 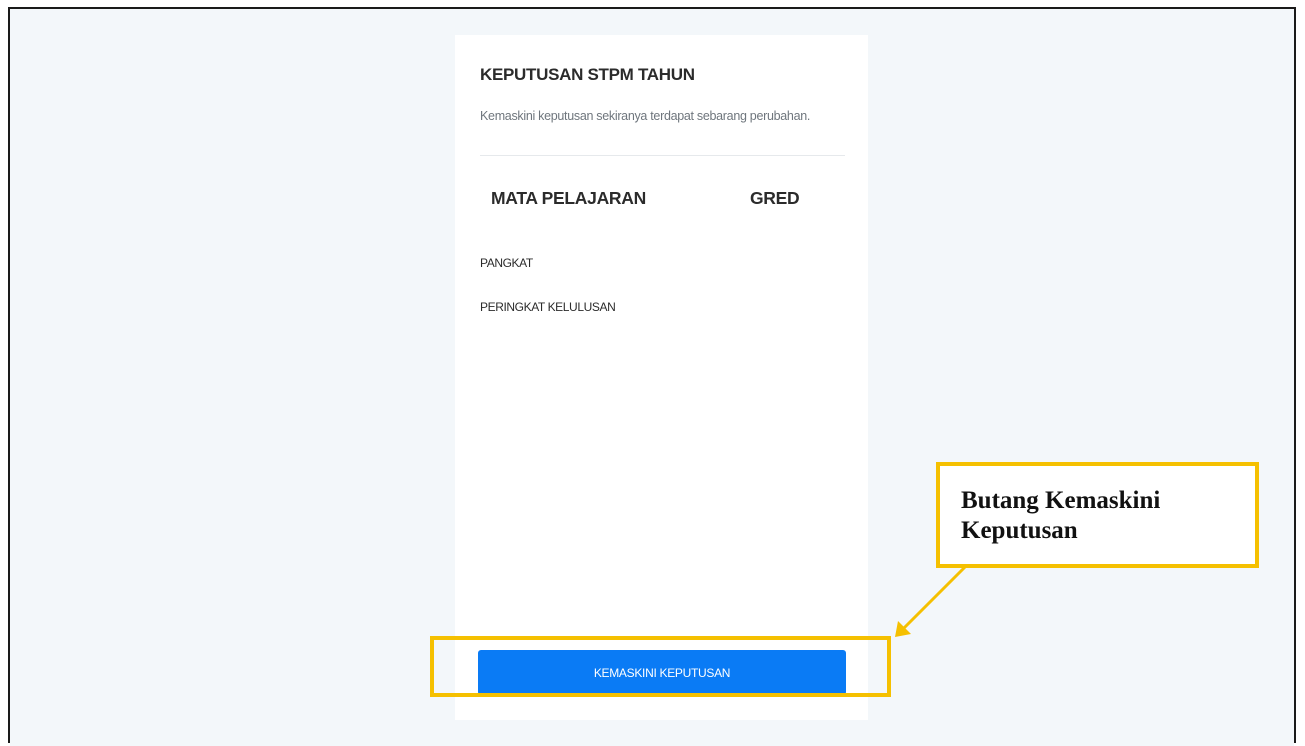 I want to click on row-label-pass-level: PERINGKAT KELULUSAN, so click(x=548, y=307).